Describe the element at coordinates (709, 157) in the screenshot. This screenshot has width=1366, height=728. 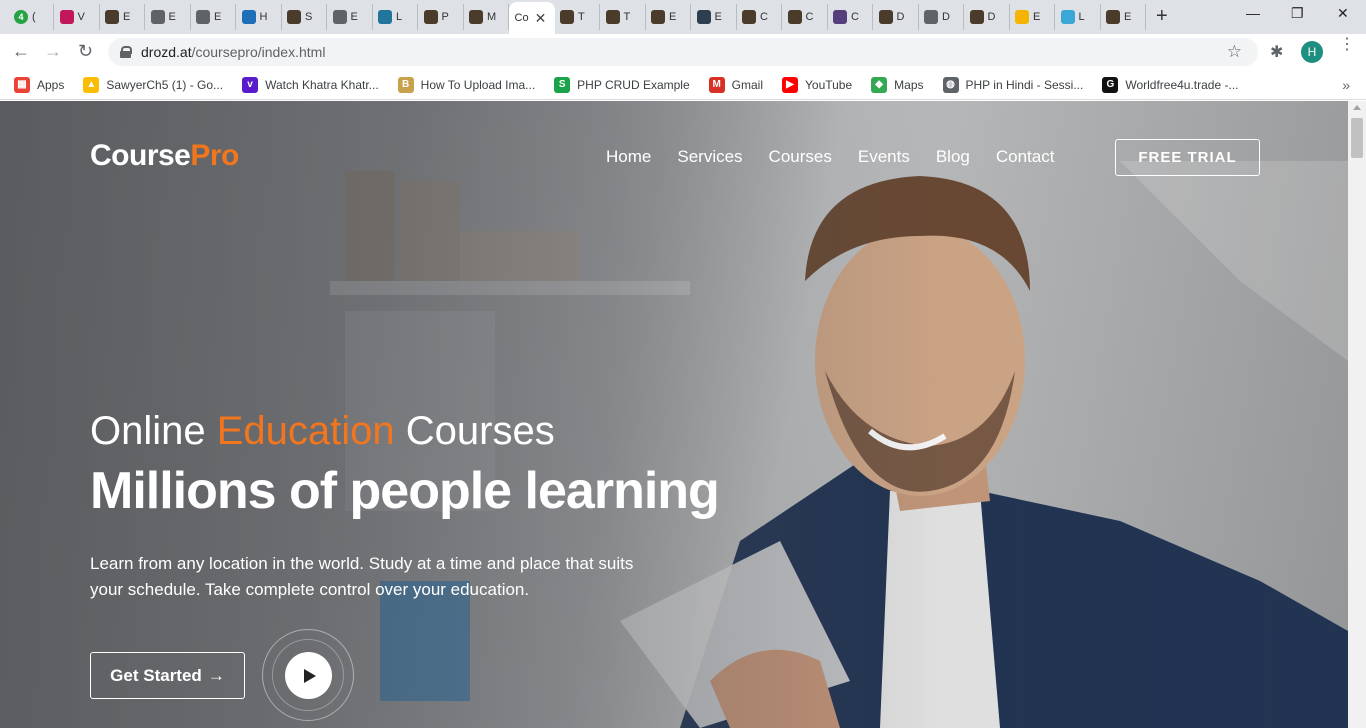
I see `nav-services: Services` at that location.